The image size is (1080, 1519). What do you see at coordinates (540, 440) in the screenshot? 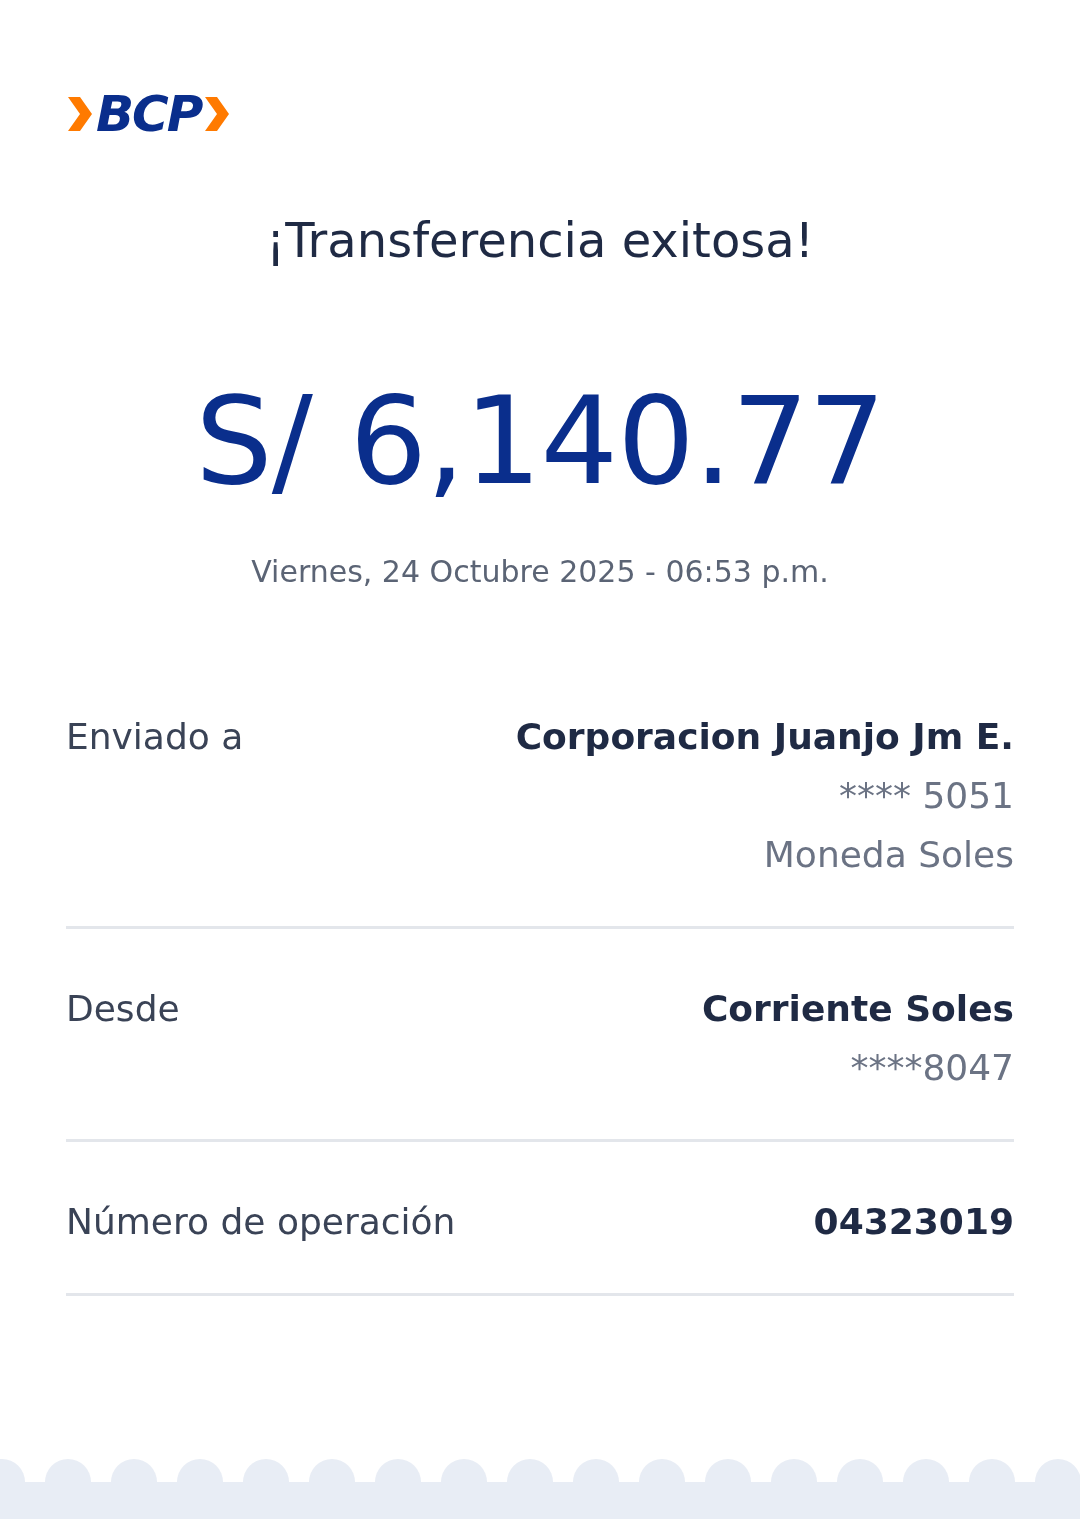
I see `amount: S/ 6,140.77` at bounding box center [540, 440].